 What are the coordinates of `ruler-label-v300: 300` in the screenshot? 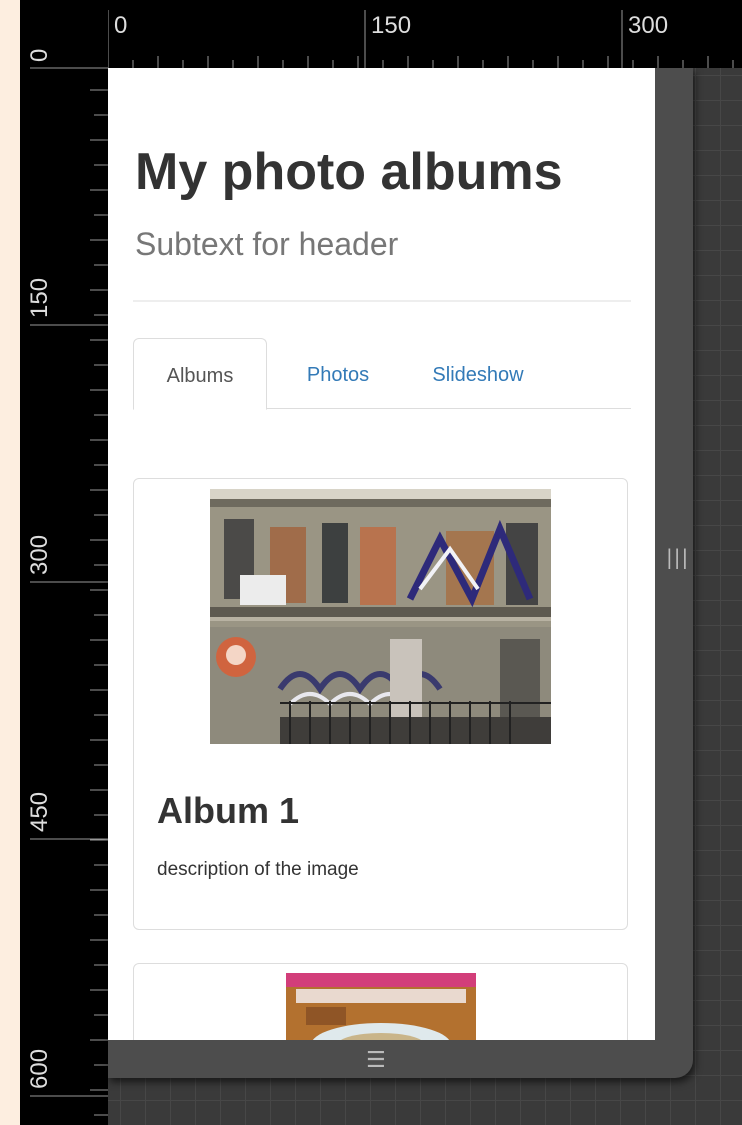 It's located at (39, 554).